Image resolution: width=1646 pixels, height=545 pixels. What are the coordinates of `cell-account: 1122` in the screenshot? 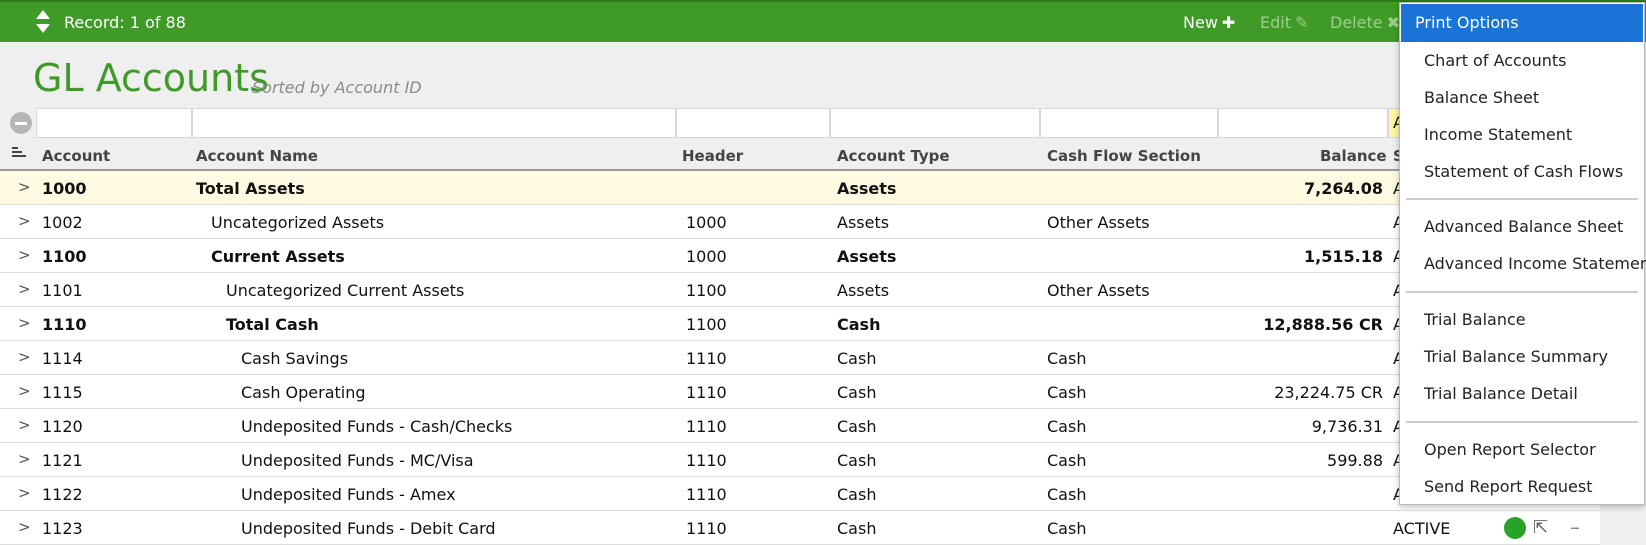 It's located at (62, 494).